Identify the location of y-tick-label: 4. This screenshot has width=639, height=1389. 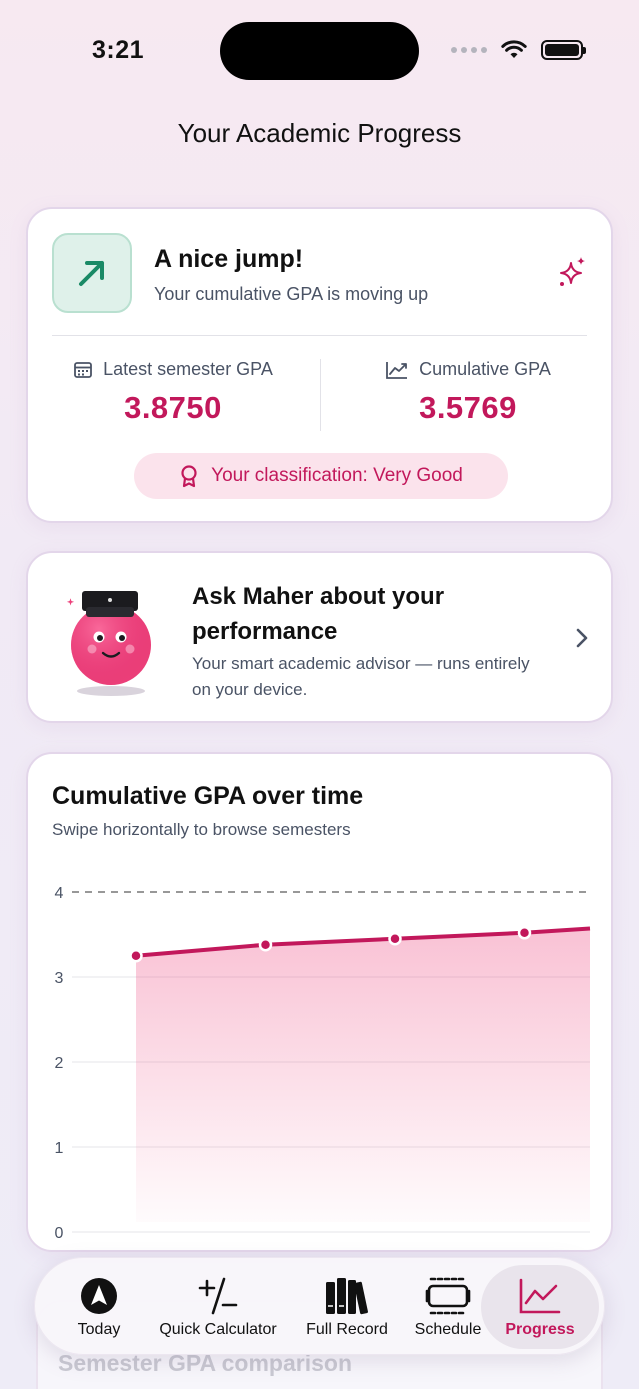
(59, 893).